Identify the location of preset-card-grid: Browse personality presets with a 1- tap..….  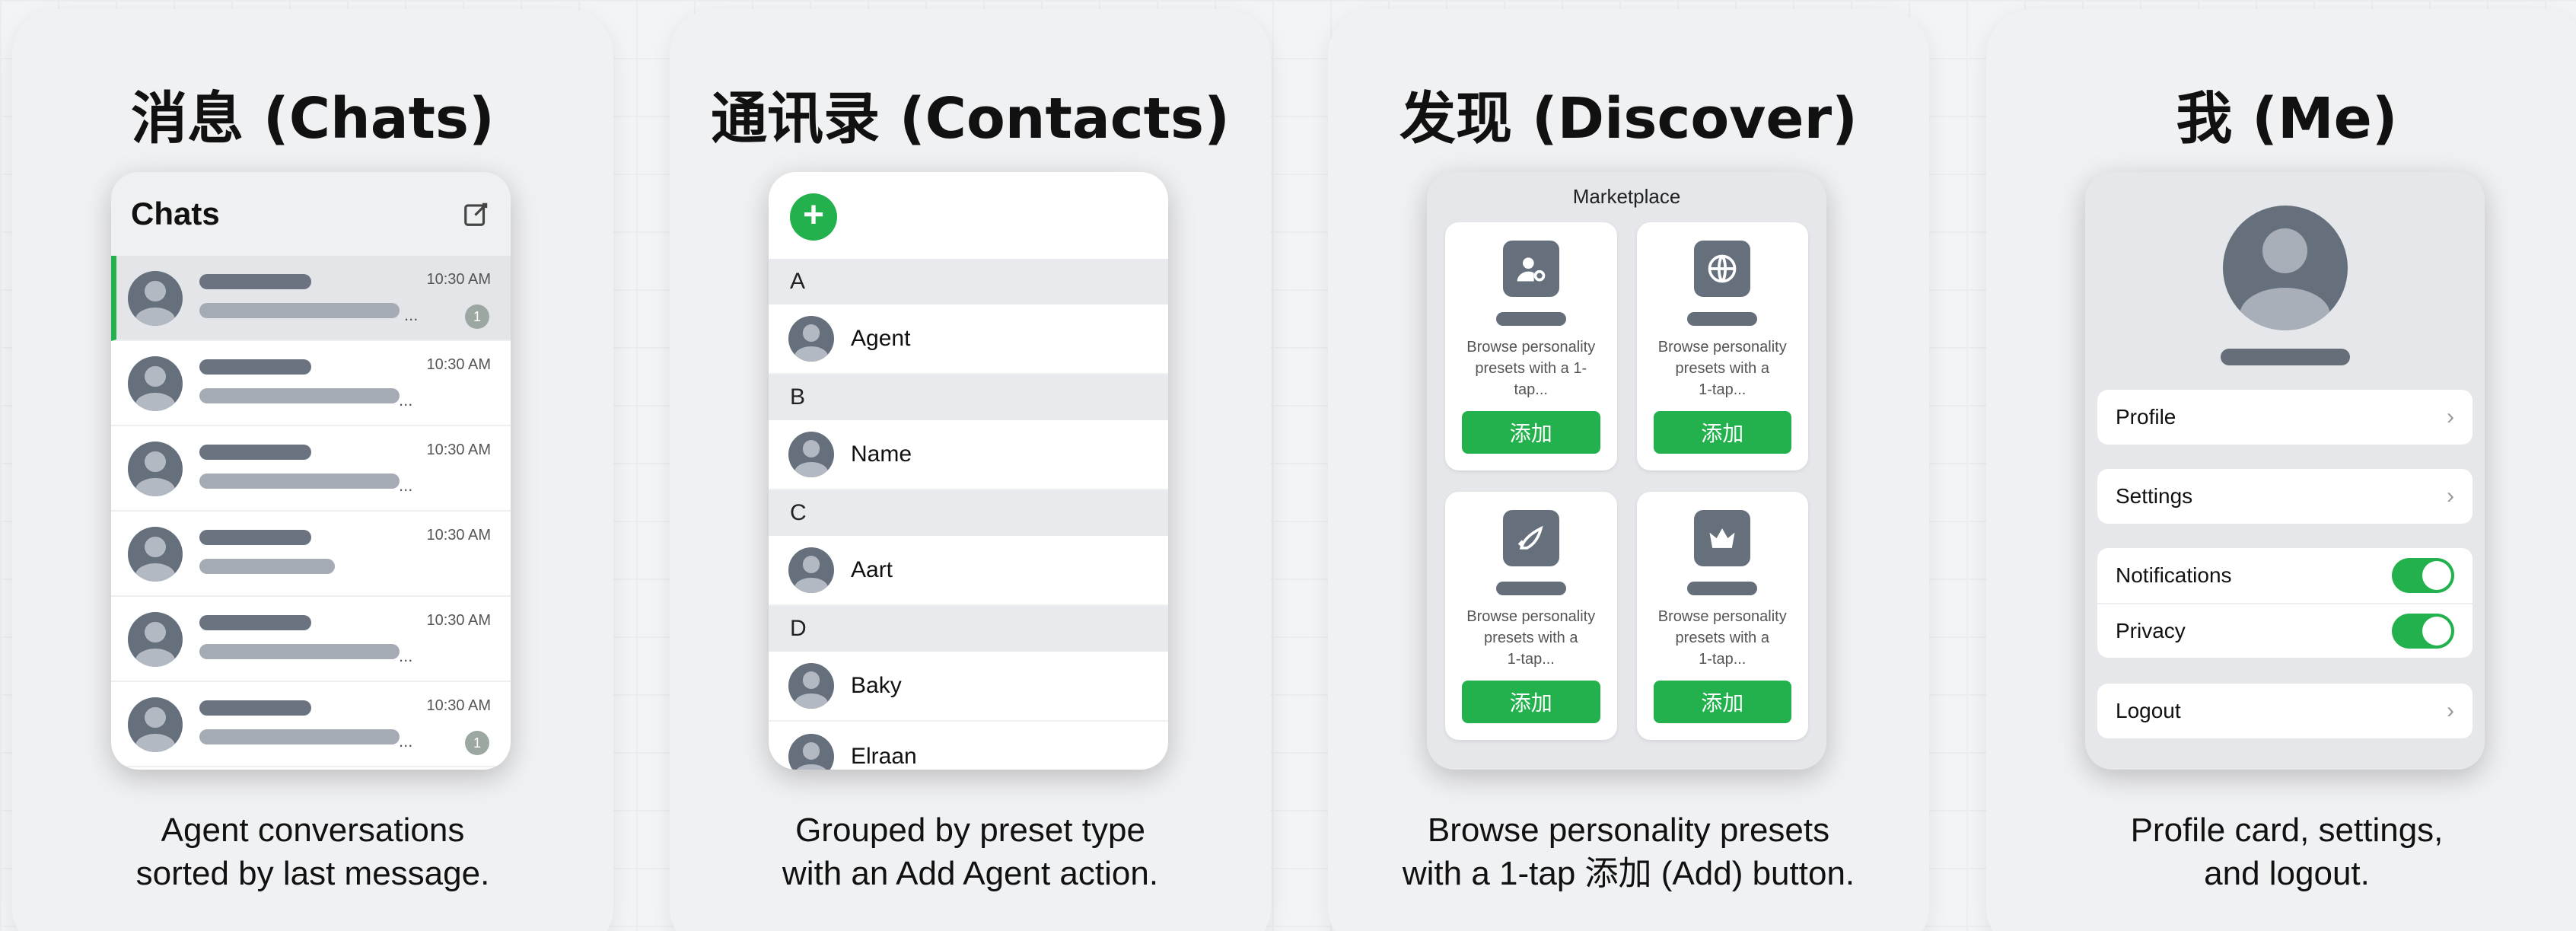
(1626, 481).